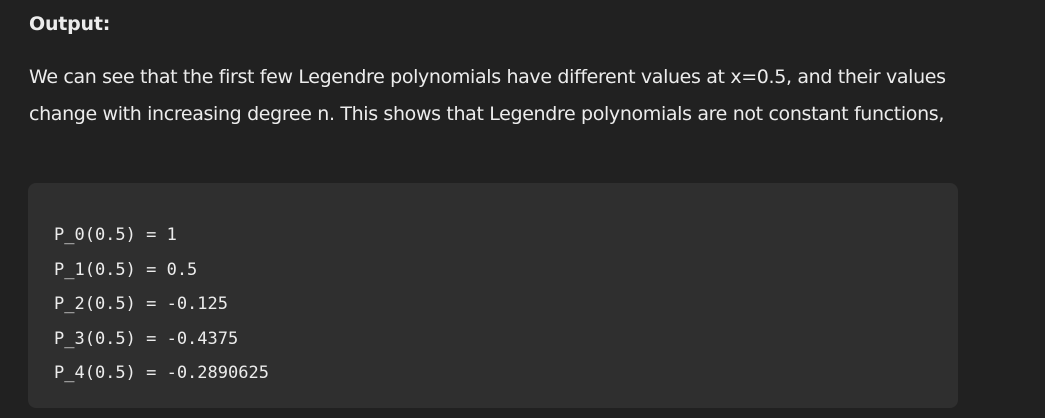  What do you see at coordinates (126, 269) in the screenshot?
I see `code-line: P_1(0.5) = 0.5` at bounding box center [126, 269].